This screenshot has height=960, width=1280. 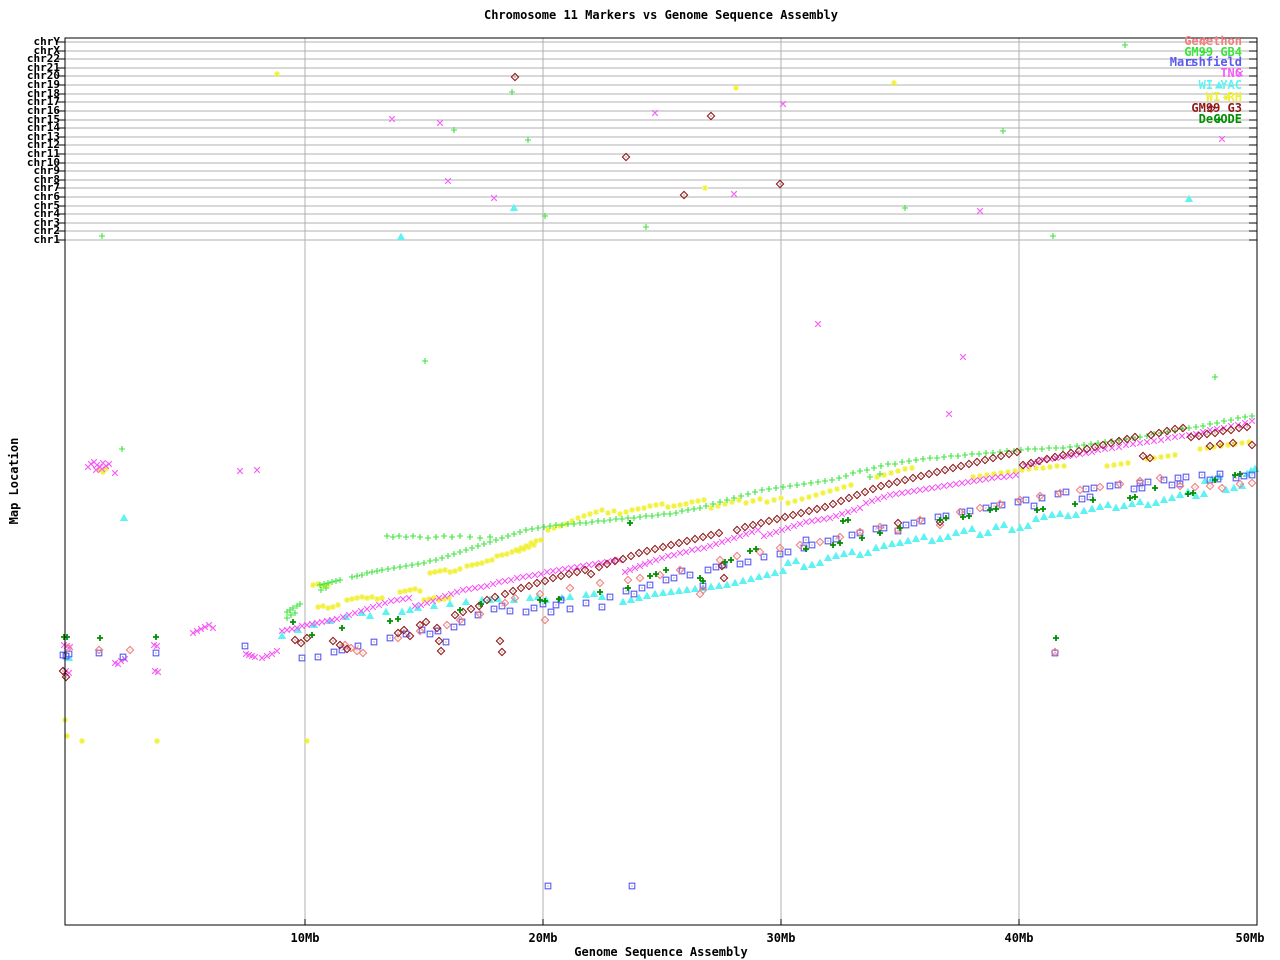 I want to click on x-tick-label-30Mb: 30Mb, so click(x=781, y=938).